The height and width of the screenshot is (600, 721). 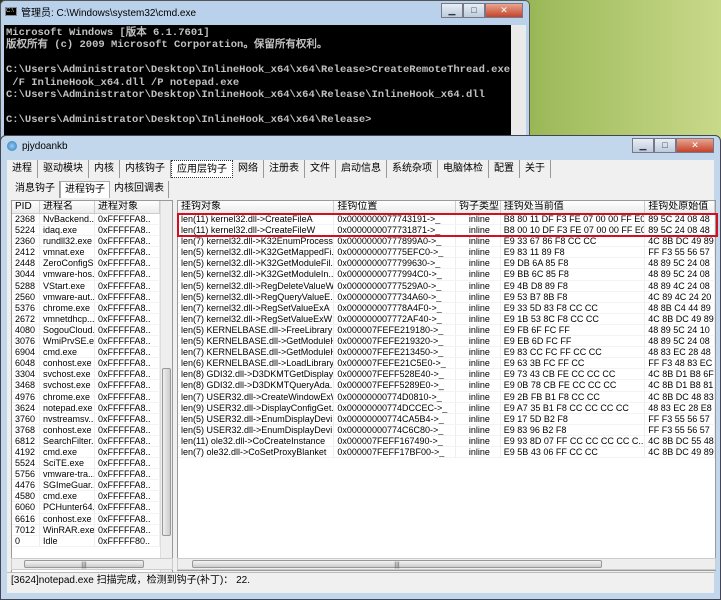 What do you see at coordinates (92, 497) in the screenshot?
I see `table-row: 4580 cmd.exe 0xFFFFFA8..` at bounding box center [92, 497].